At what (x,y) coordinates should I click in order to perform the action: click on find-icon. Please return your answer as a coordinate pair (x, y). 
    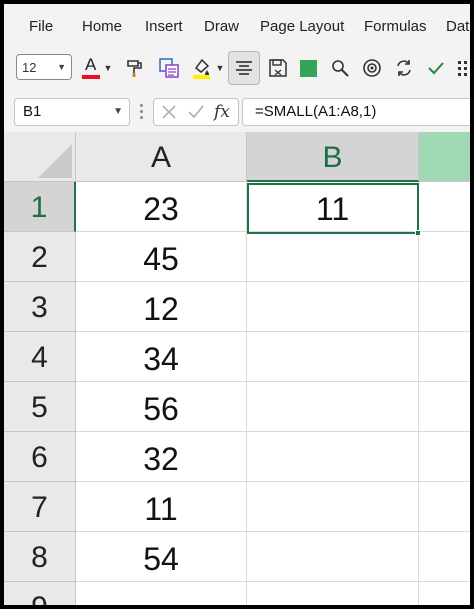
    Looking at the image, I should click on (340, 68).